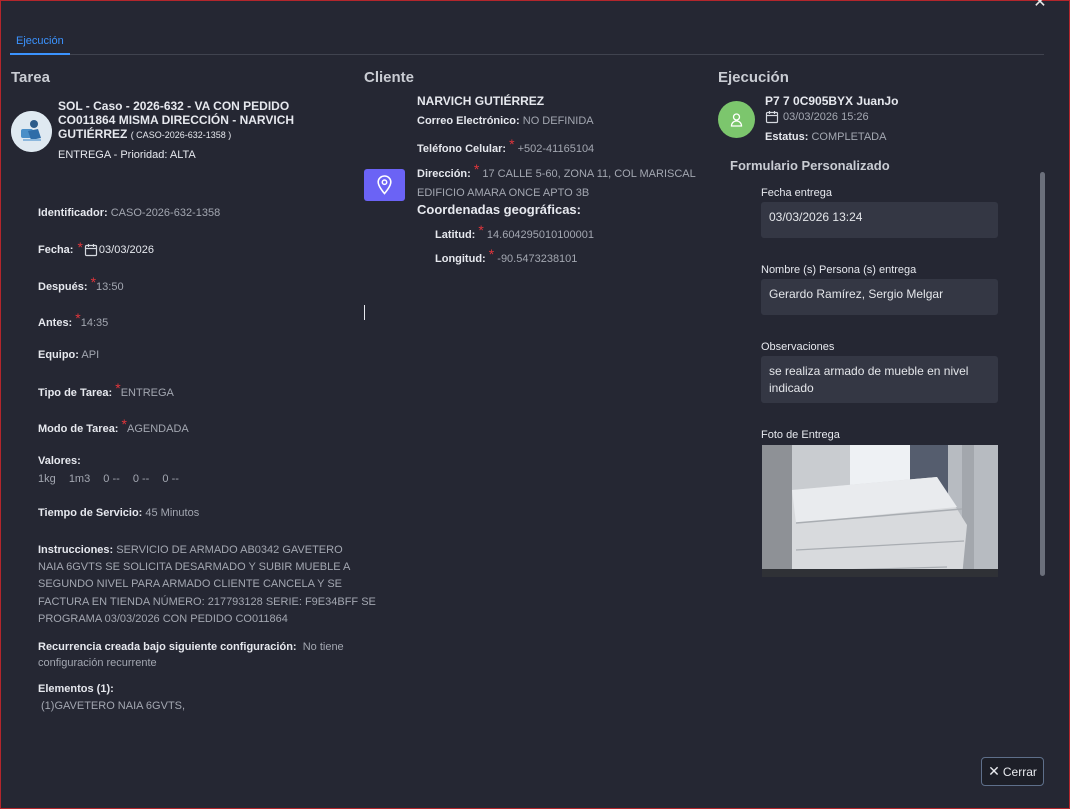 The image size is (1070, 809). I want to click on equipo-label: Equipo:, so click(58, 355).